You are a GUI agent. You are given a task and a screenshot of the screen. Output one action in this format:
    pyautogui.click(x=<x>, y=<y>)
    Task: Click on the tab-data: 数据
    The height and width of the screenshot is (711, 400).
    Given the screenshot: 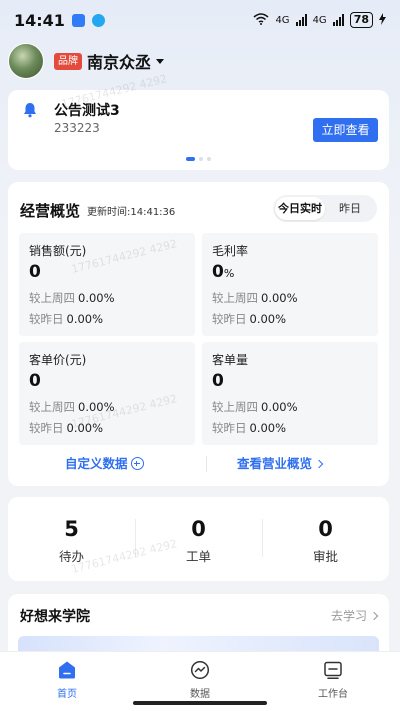 What is the action you would take?
    pyautogui.click(x=200, y=678)
    